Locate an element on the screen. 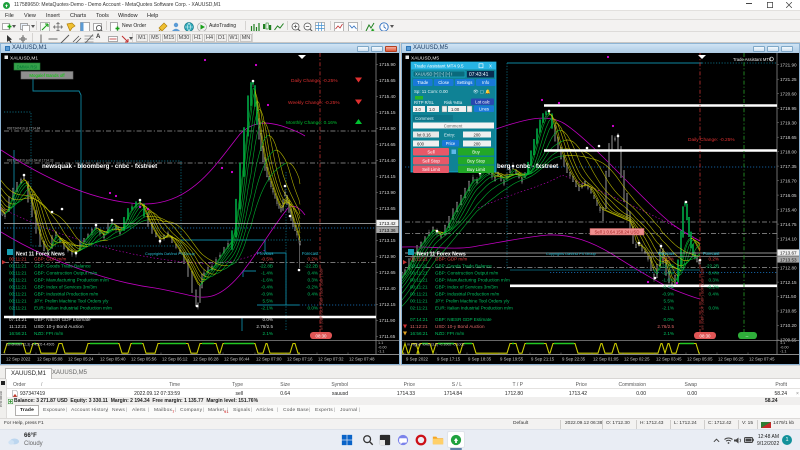 This screenshot has height=450, width=800. svg-text: Risk %Ba is located at coordinates (453, 102).